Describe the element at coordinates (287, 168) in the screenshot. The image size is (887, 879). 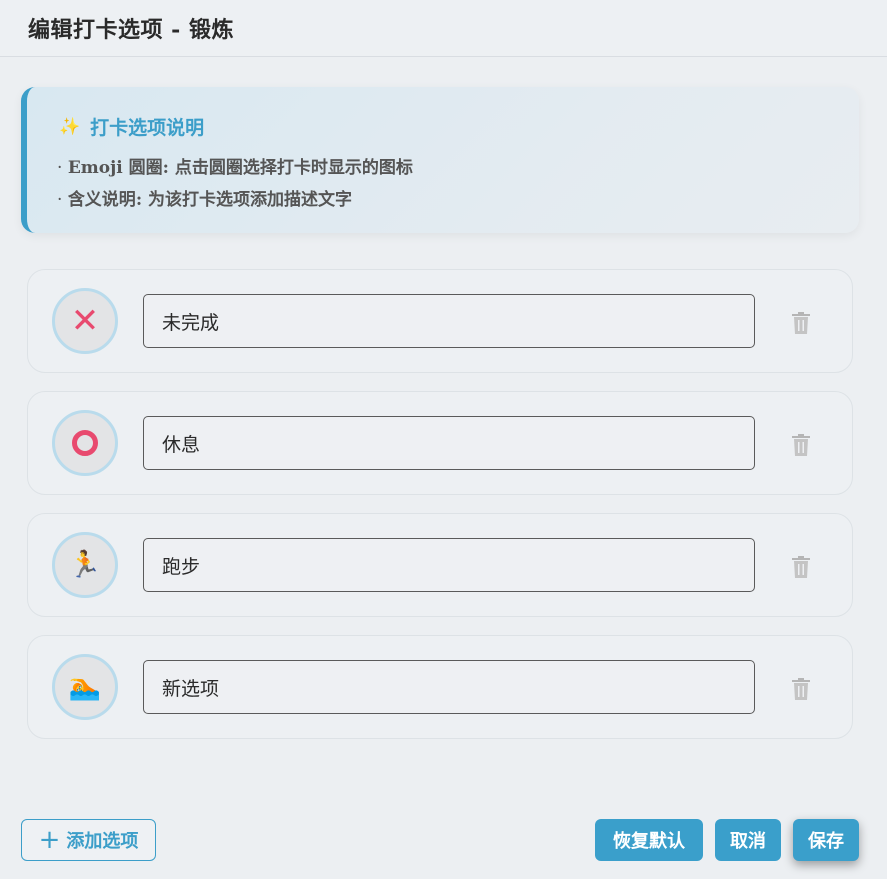
I see `info-text: : 点击圆圈选择打卡时显示的图标` at that location.